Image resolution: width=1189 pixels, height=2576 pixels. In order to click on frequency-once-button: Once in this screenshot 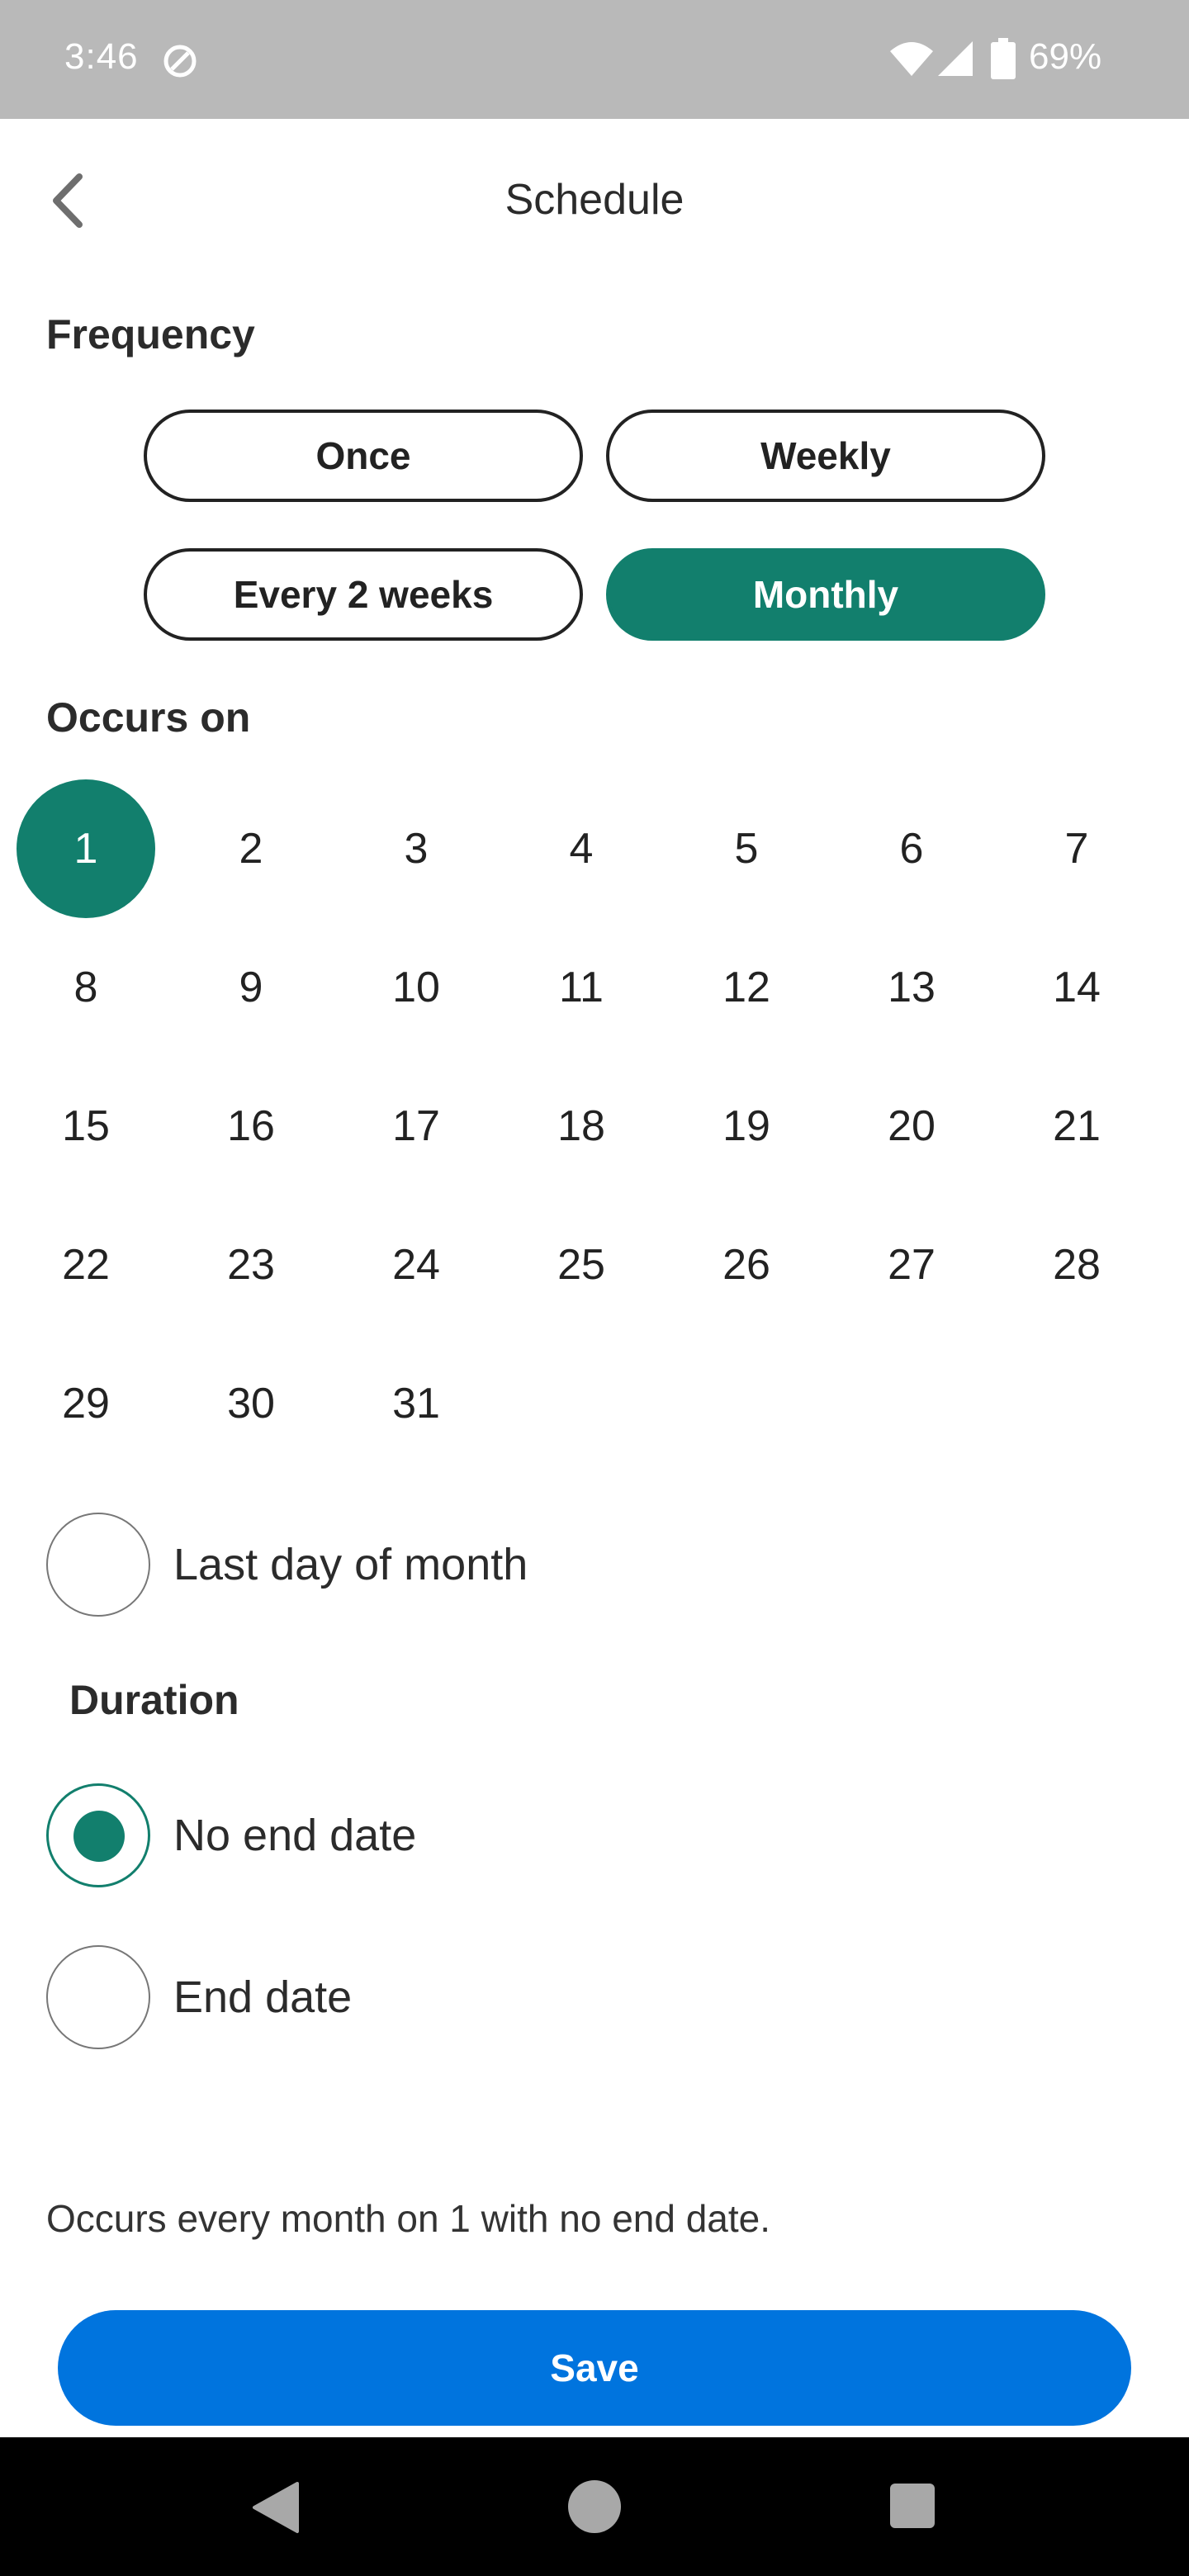, I will do `click(363, 456)`.